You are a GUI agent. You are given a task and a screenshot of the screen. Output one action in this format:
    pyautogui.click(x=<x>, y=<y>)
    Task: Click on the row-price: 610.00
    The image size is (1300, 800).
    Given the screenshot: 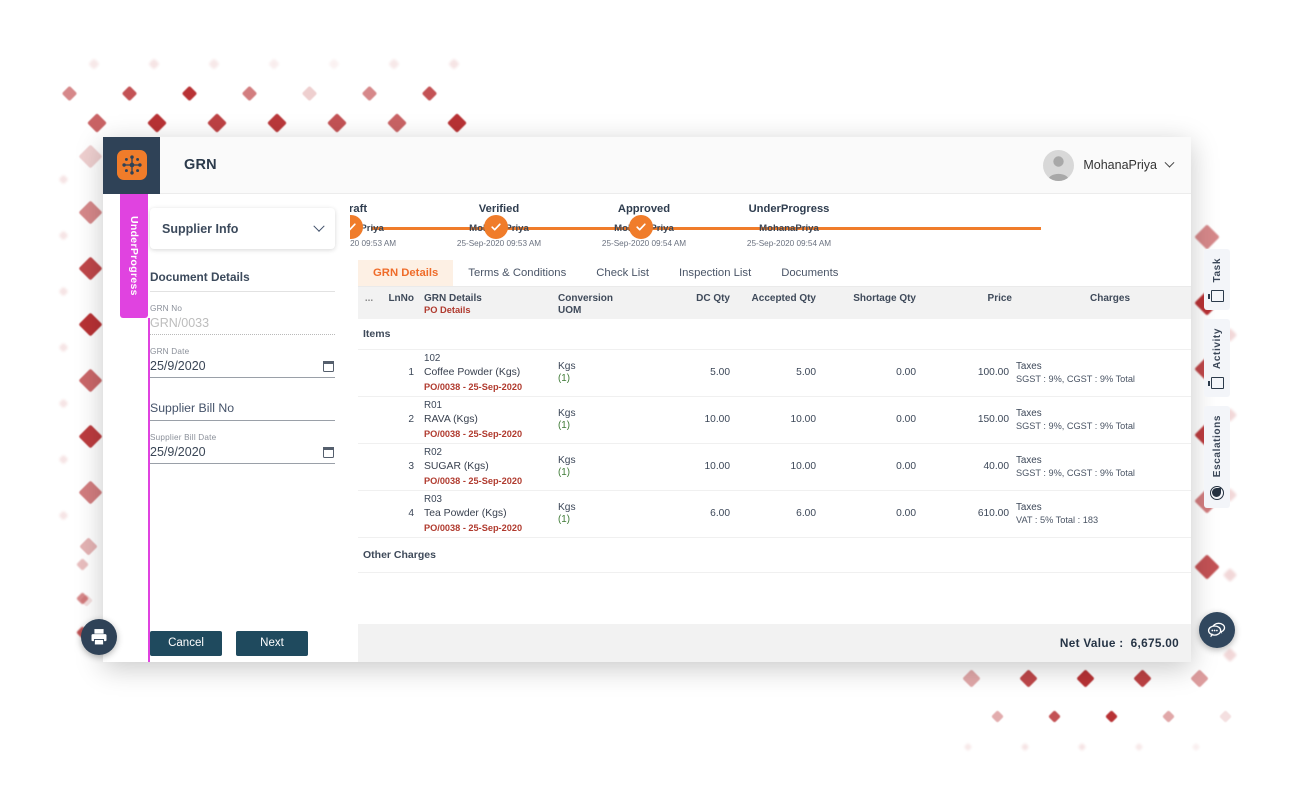 What is the action you would take?
    pyautogui.click(x=993, y=513)
    